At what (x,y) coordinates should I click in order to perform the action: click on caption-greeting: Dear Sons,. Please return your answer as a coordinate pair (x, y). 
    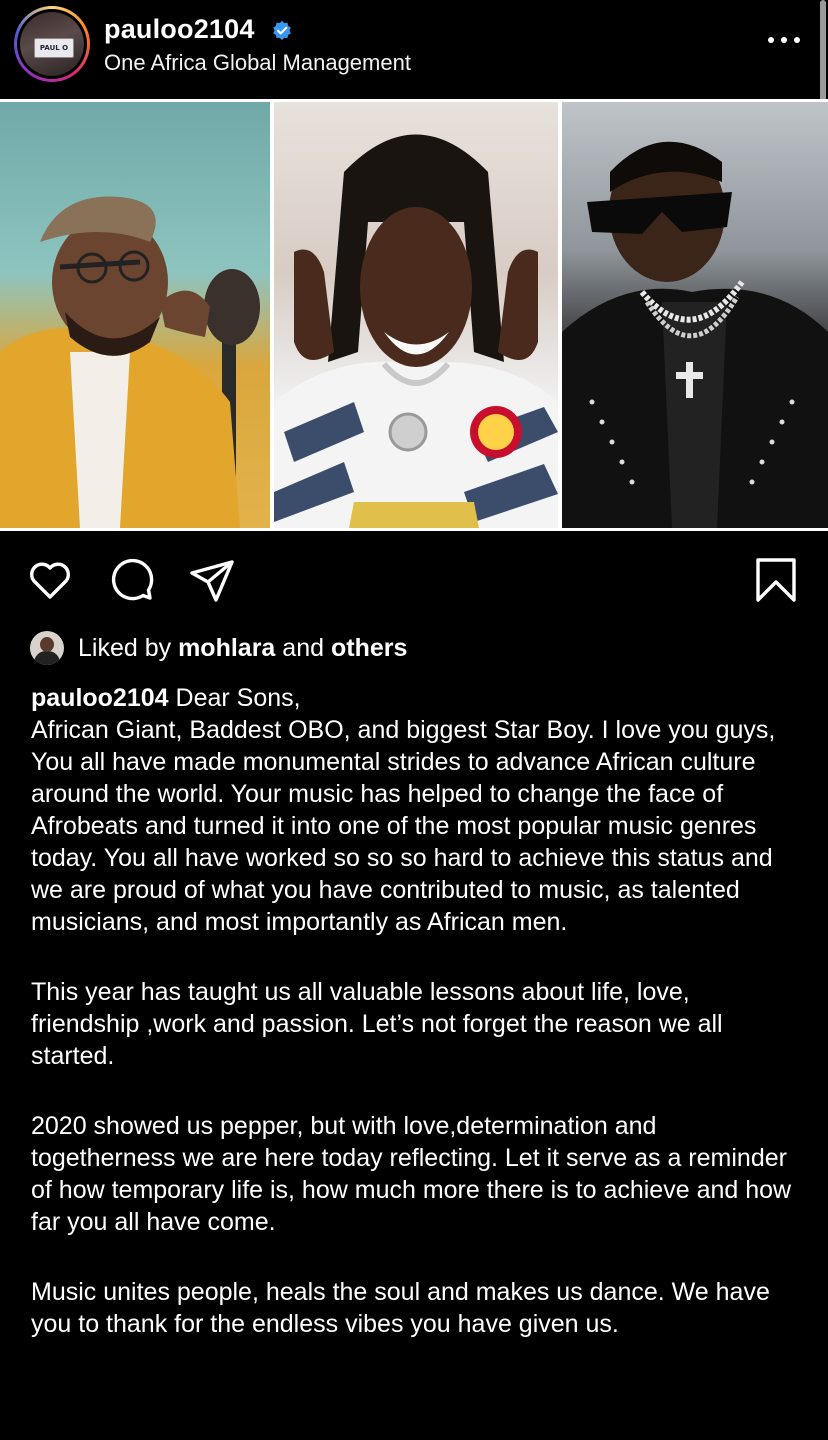
    Looking at the image, I should click on (238, 698).